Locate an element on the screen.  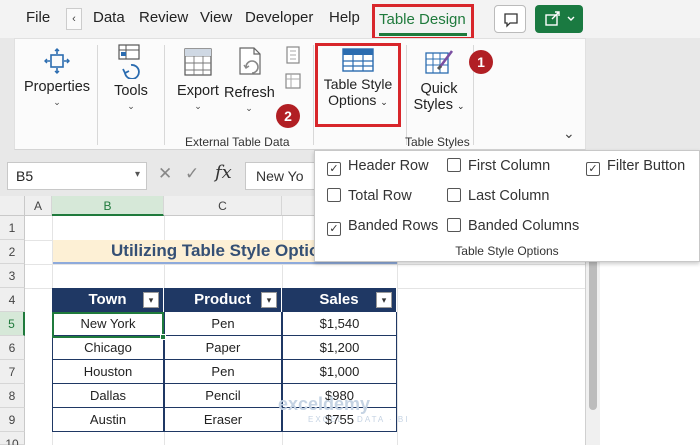
table-cell: Chicago is located at coordinates (108, 348).